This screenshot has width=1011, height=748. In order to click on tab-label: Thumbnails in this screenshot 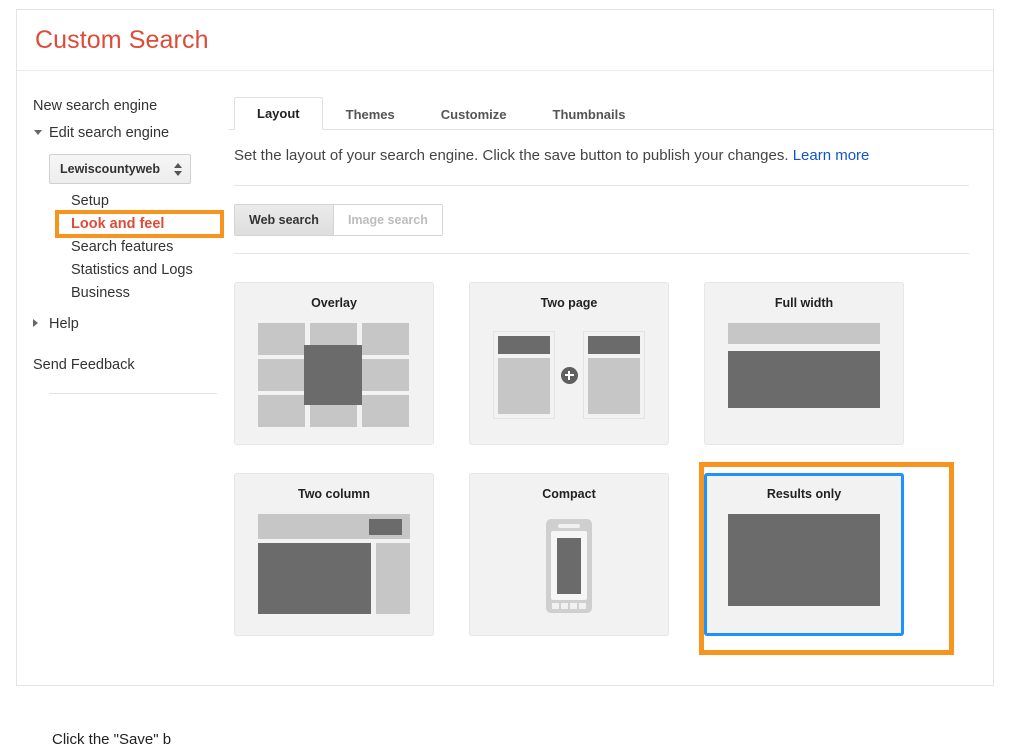, I will do `click(589, 114)`.